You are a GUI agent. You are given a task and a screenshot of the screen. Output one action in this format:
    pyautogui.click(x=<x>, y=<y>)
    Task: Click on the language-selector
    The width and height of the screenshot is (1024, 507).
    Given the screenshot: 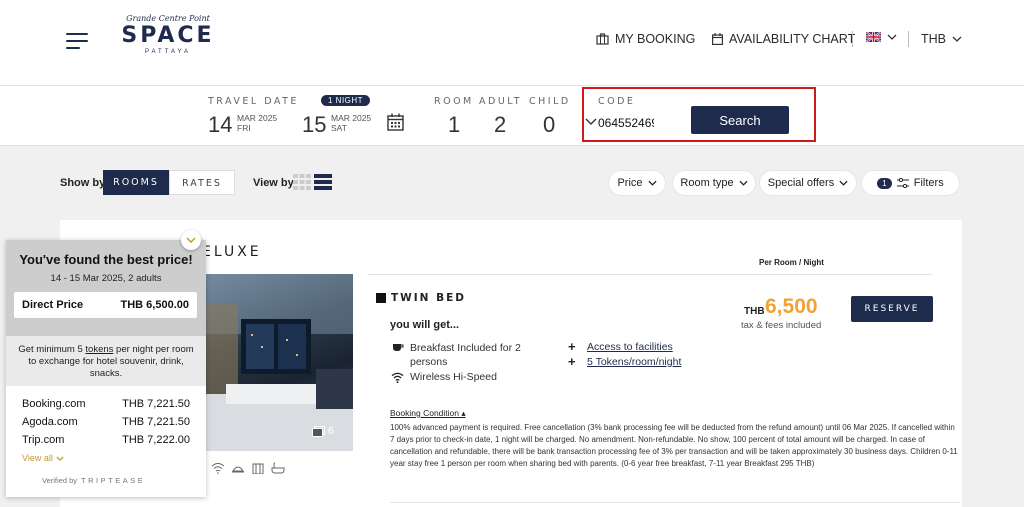 What is the action you would take?
    pyautogui.click(x=881, y=37)
    